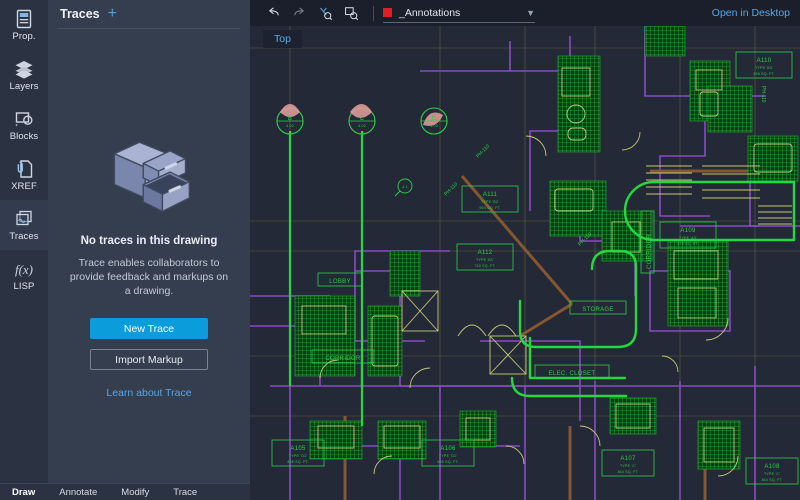 This screenshot has height=500, width=800. What do you see at coordinates (485, 253) in the screenshot?
I see `svg-text: A112` at bounding box center [485, 253].